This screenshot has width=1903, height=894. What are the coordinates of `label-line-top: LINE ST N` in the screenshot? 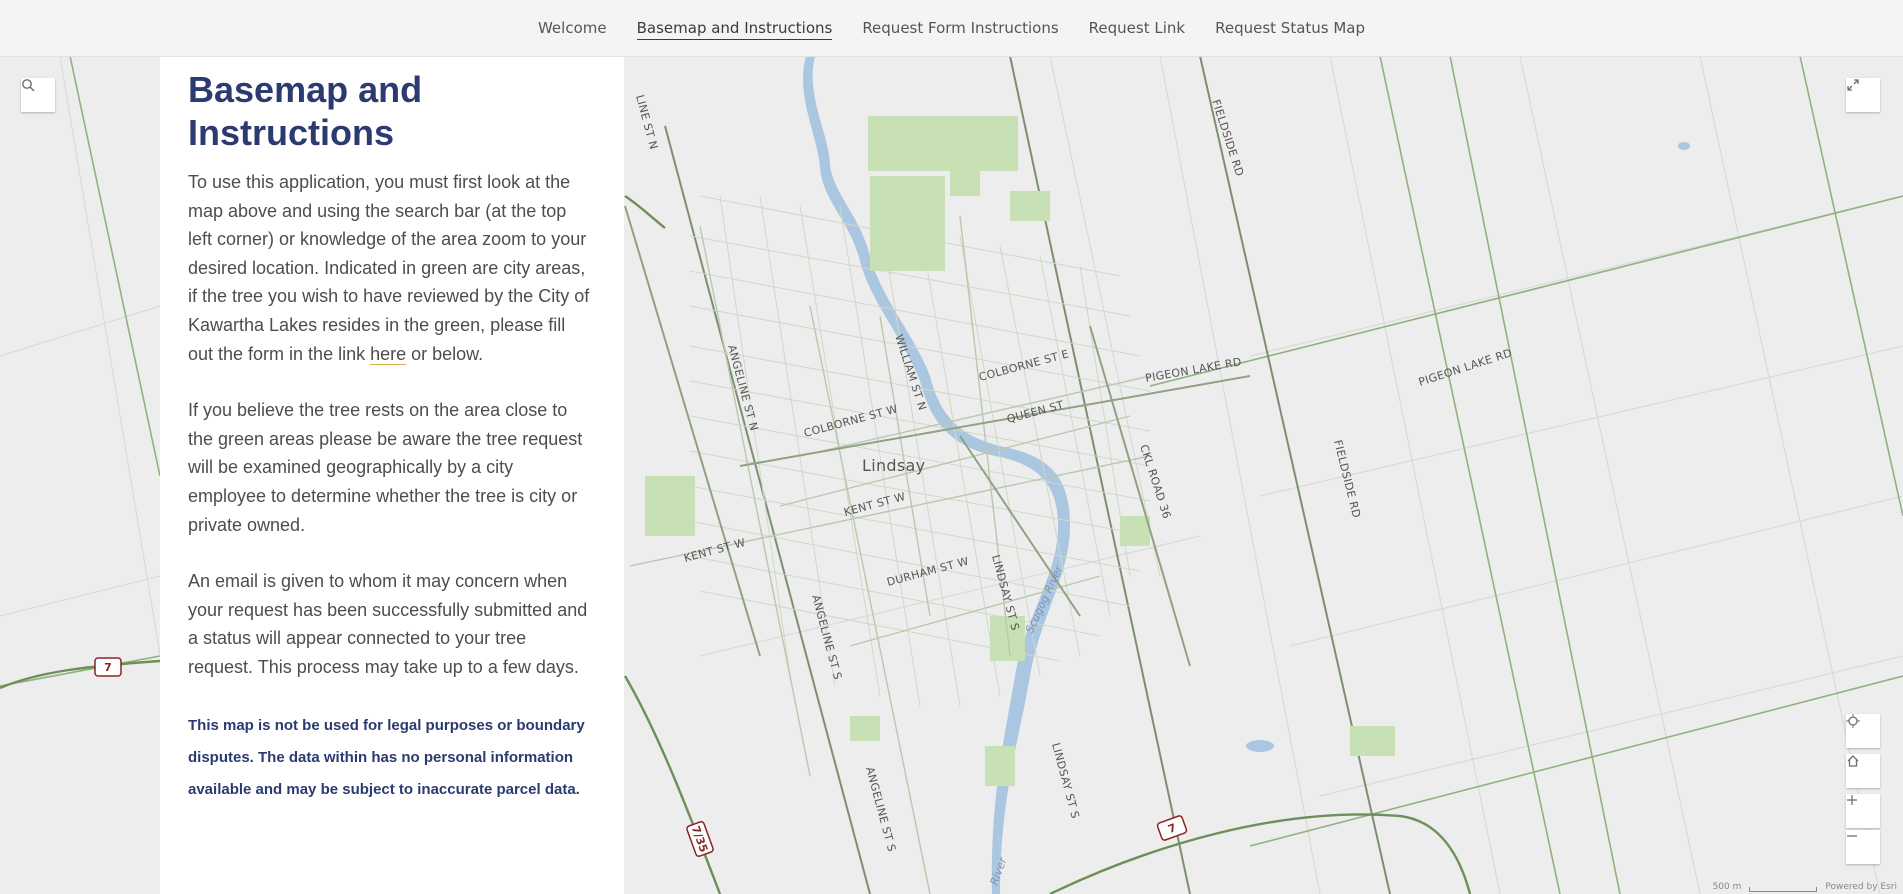 It's located at (646, 122).